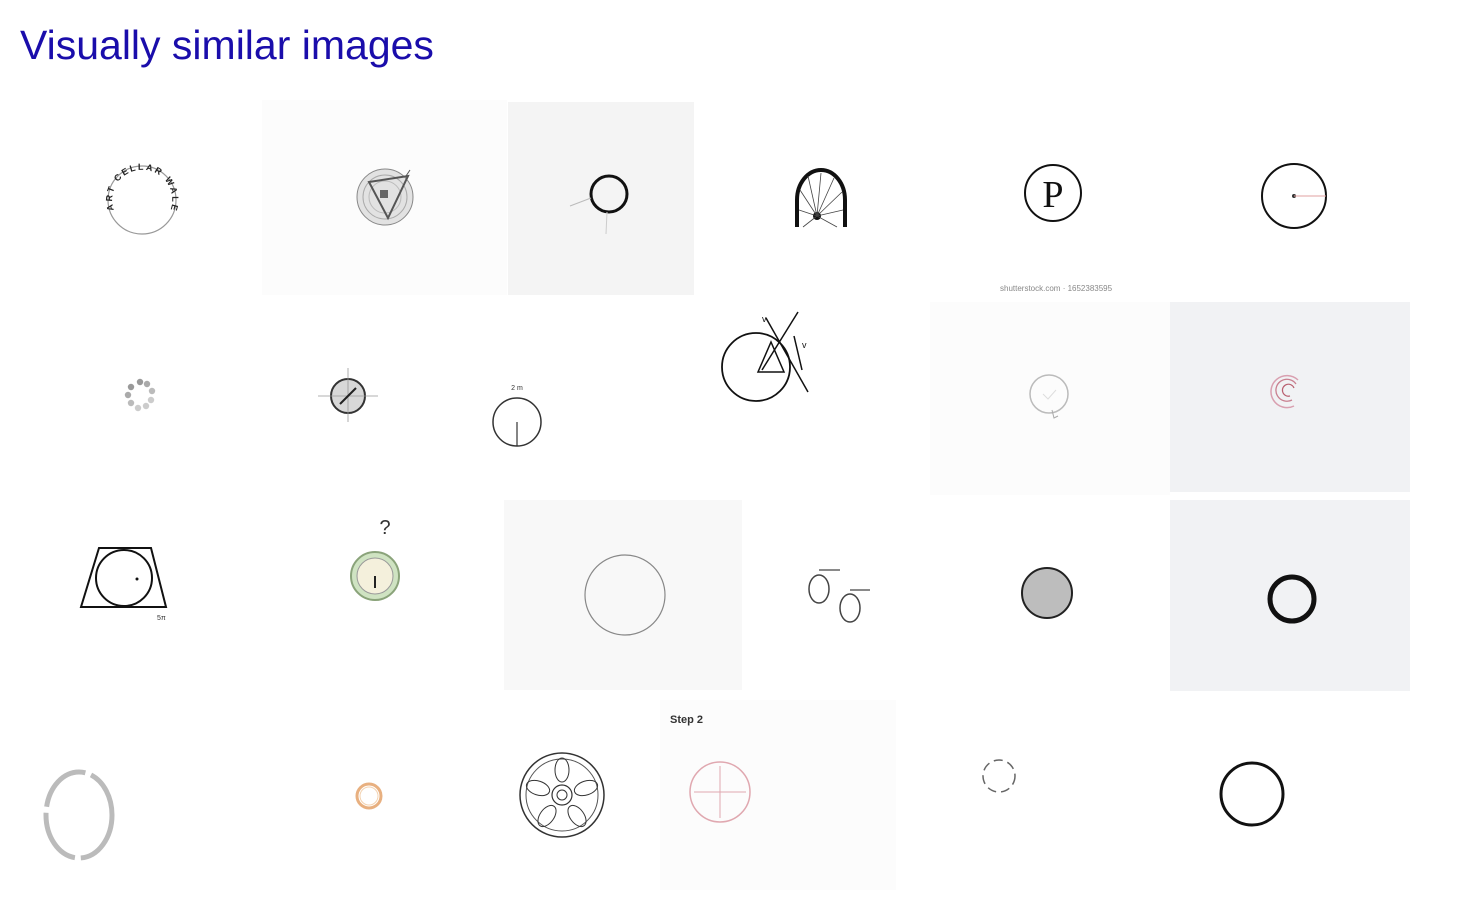 The height and width of the screenshot is (902, 1470). Describe the element at coordinates (375, 559) in the screenshot. I see `clock-question-icon: ?` at that location.